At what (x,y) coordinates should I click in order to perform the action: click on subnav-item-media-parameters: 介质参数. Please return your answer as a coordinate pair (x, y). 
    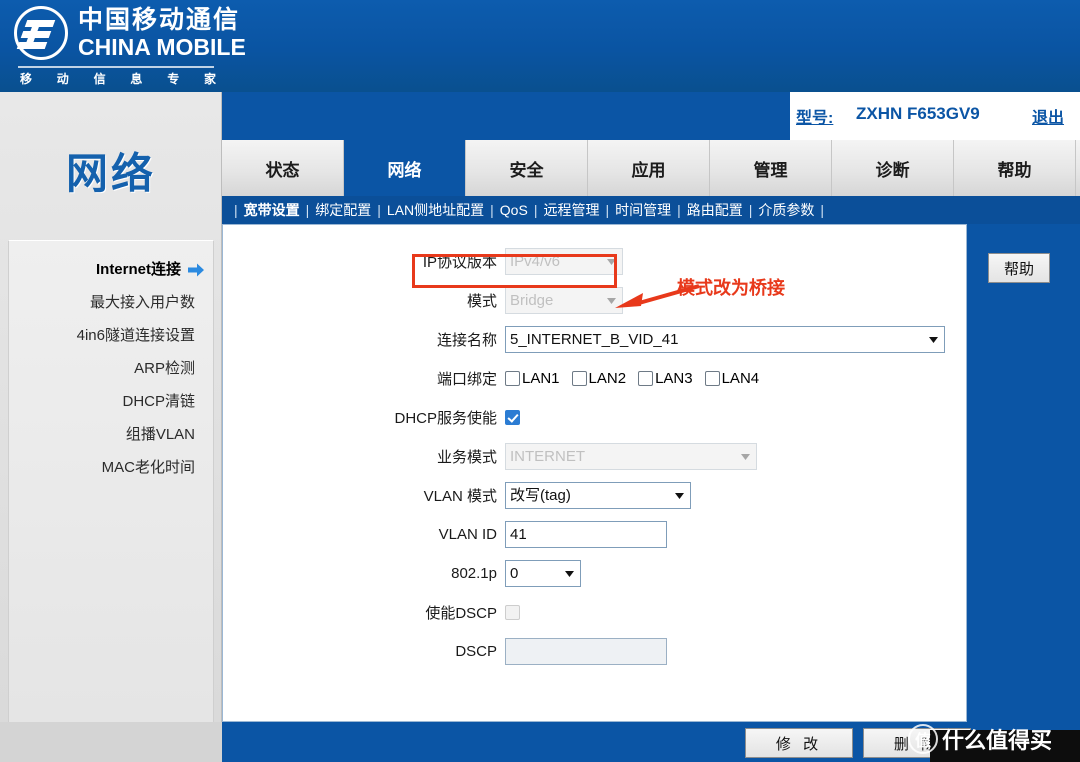
    Looking at the image, I should click on (786, 210).